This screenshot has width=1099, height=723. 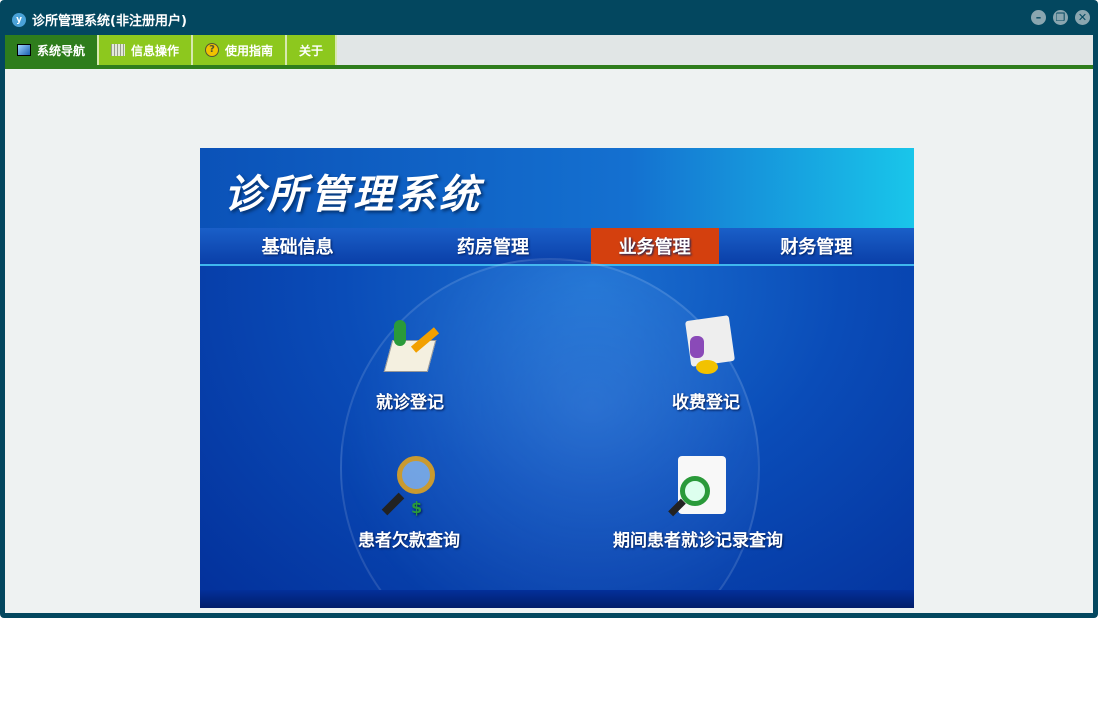 I want to click on menu-bar: 系统导航 信息操作 ? 使用指南 关于, so click(x=549, y=52).